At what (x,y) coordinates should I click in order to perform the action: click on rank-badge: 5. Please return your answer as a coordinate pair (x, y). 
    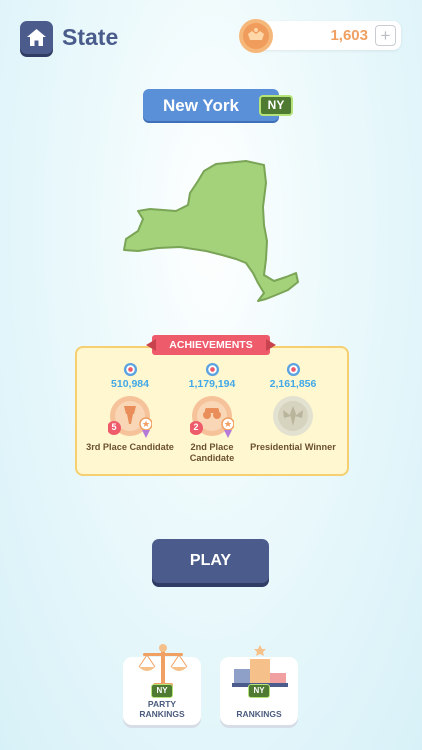
    Looking at the image, I should click on (114, 427).